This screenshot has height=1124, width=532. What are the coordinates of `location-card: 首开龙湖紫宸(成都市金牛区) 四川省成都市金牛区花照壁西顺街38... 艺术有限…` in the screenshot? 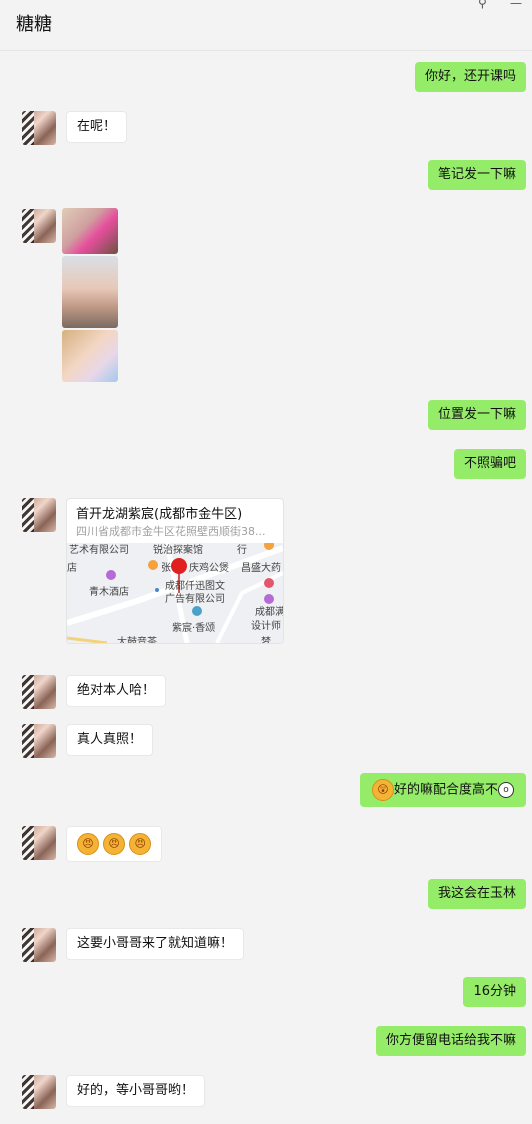 It's located at (175, 571).